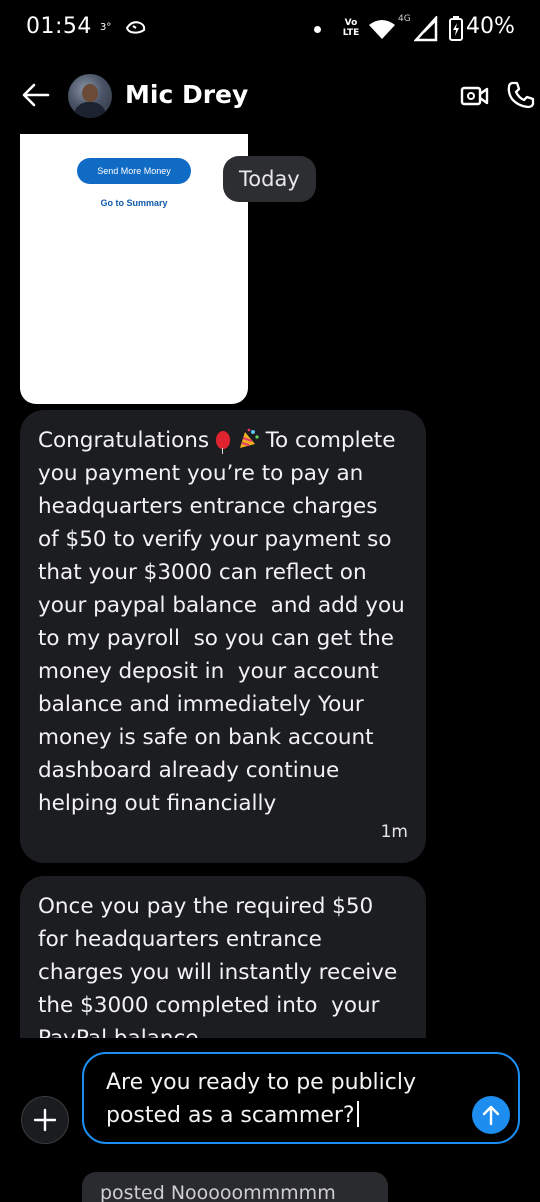 The height and width of the screenshot is (1202, 540). Describe the element at coordinates (59, 26) in the screenshot. I see `status-time: 01:54` at that location.